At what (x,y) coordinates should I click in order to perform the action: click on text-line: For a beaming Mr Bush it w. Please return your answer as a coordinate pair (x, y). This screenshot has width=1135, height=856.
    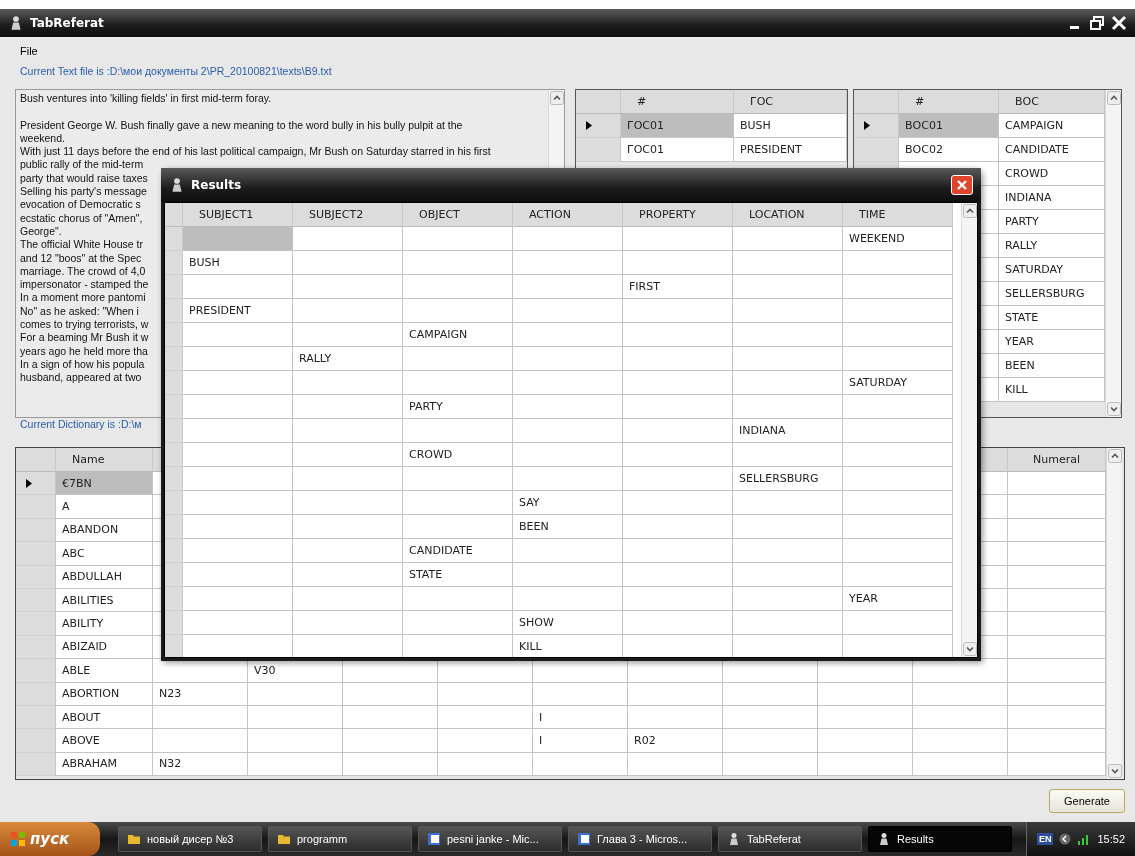
    Looking at the image, I should click on (84, 338).